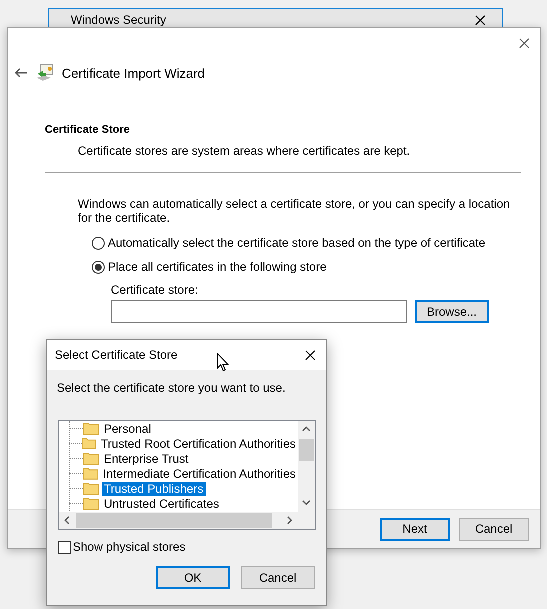 The image size is (547, 609). Describe the element at coordinates (415, 529) in the screenshot. I see `wizard-button: Next` at that location.